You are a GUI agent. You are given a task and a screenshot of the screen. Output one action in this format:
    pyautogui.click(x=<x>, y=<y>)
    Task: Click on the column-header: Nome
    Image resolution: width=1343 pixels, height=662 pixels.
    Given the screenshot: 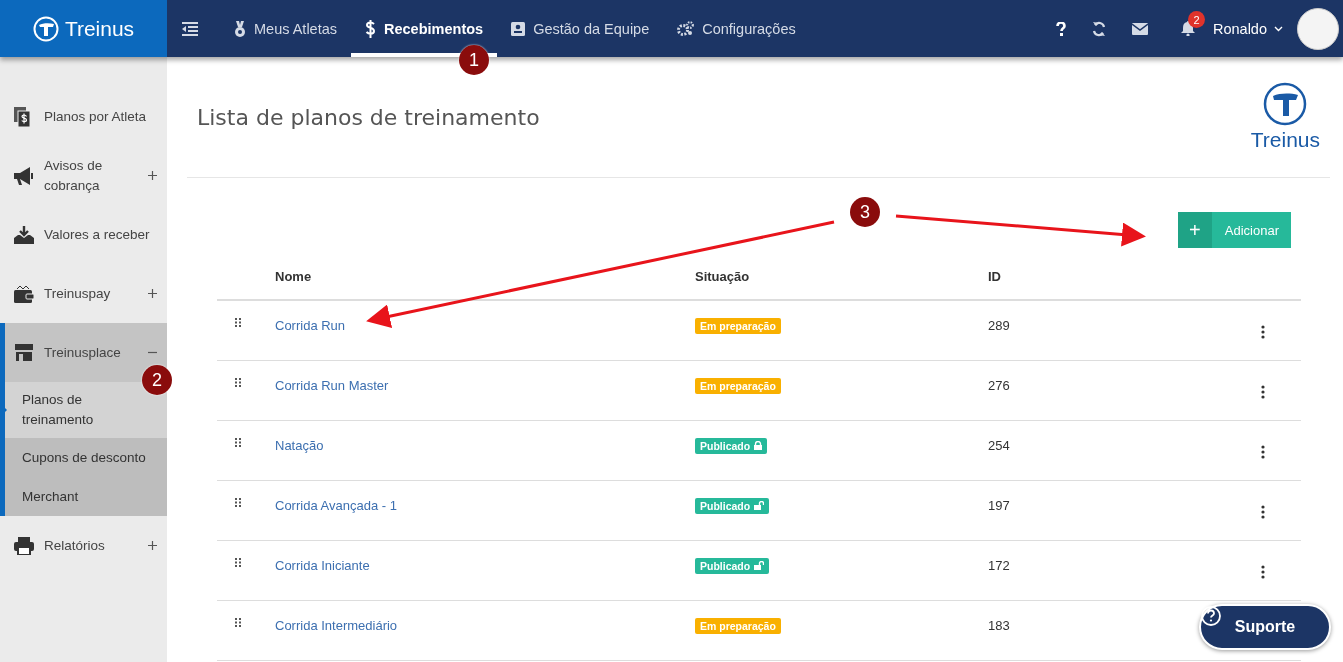 What is the action you would take?
    pyautogui.click(x=293, y=276)
    